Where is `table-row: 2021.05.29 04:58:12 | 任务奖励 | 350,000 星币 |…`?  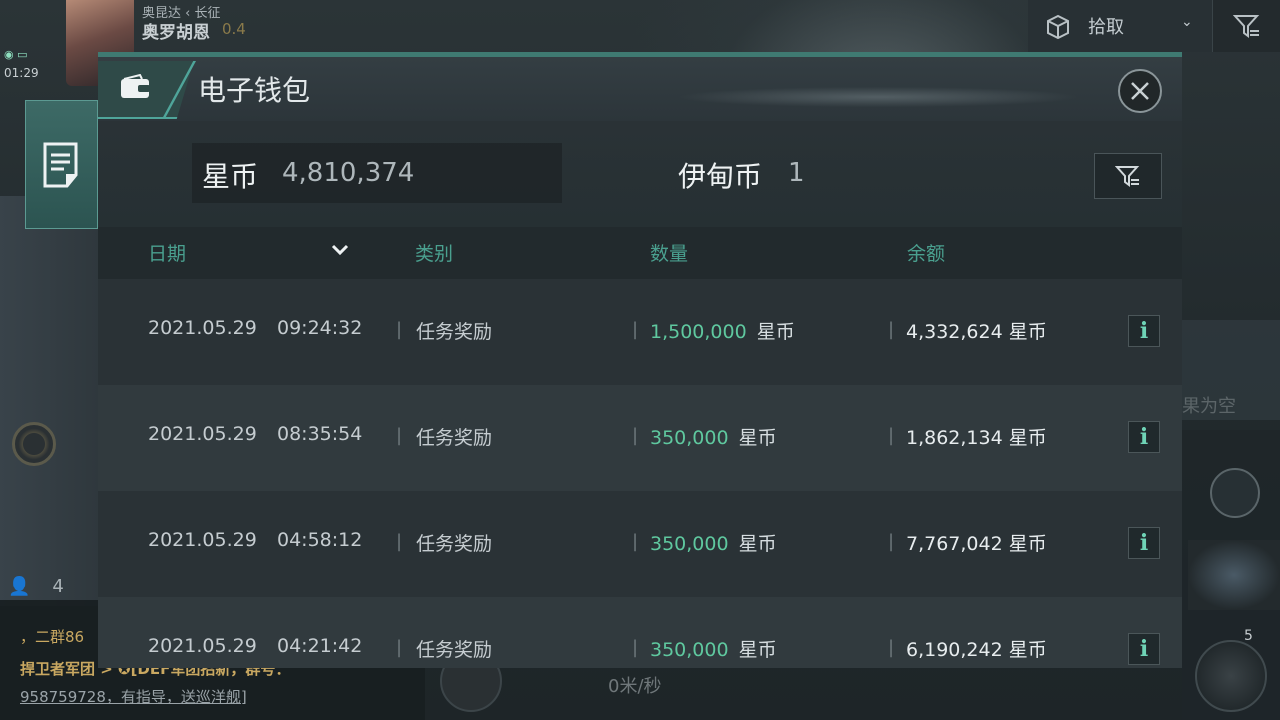
table-row: 2021.05.29 04:58:12 | 任务奖励 | 350,000 星币 |… is located at coordinates (640, 544).